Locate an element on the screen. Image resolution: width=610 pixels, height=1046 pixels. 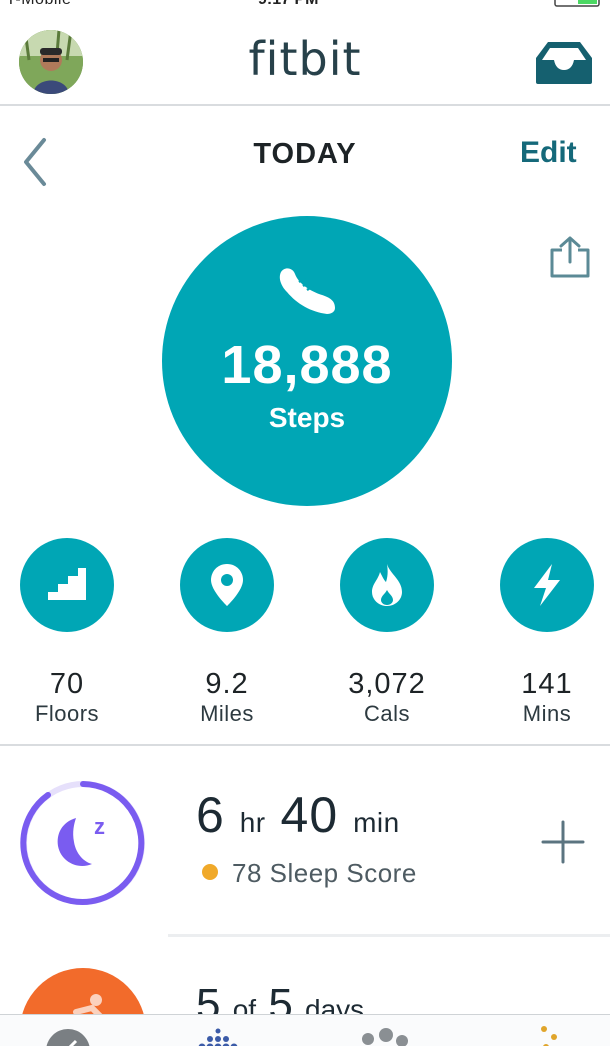
app-header: fitbit is located at coordinates (305, 58).